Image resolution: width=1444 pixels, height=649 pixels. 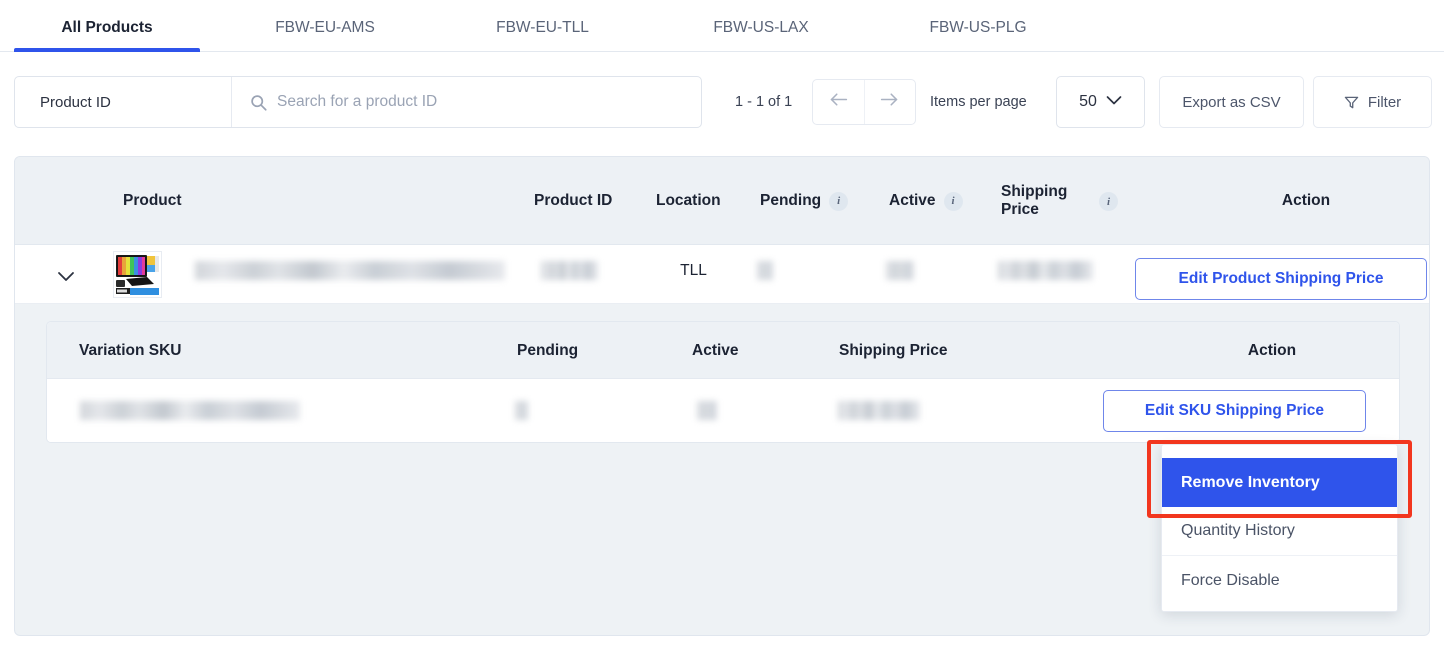 I want to click on menu-item-remove-inventory: Remove Inventory, so click(x=1279, y=482).